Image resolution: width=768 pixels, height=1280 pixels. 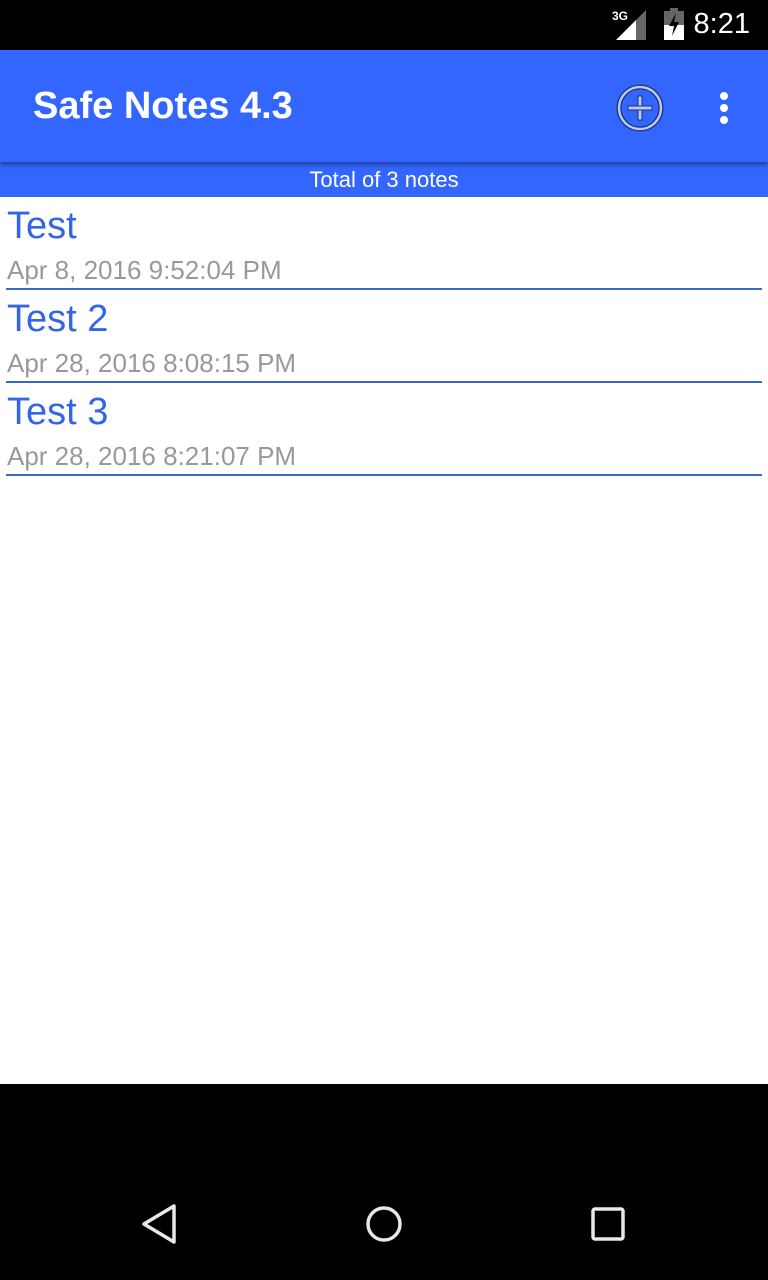 What do you see at coordinates (152, 456) in the screenshot?
I see `note-date: Apr 28, 2016 8:21:07 PM` at bounding box center [152, 456].